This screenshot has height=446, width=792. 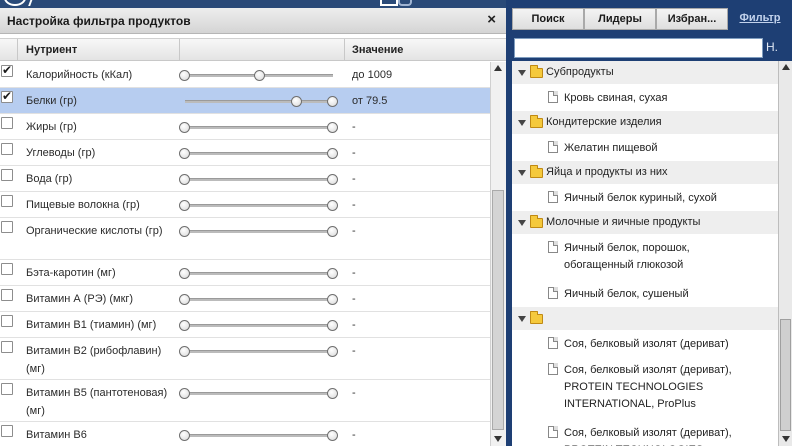 I want to click on search-input, so click(x=638, y=48).